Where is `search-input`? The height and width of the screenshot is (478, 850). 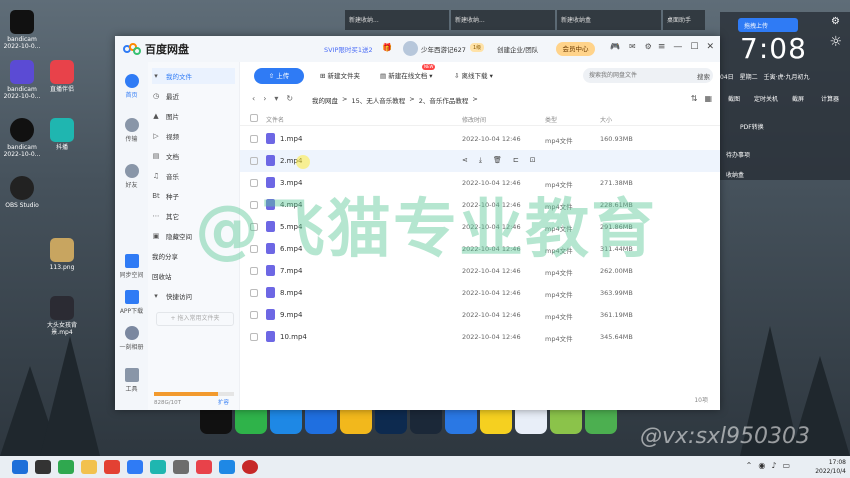
search-input is located at coordinates (648, 75).